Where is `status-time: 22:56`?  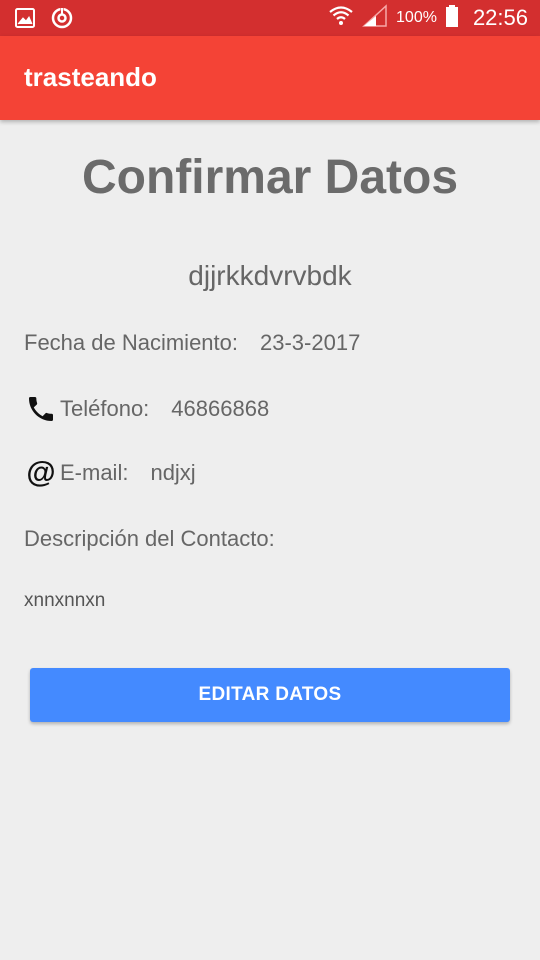 status-time: 22:56 is located at coordinates (500, 17).